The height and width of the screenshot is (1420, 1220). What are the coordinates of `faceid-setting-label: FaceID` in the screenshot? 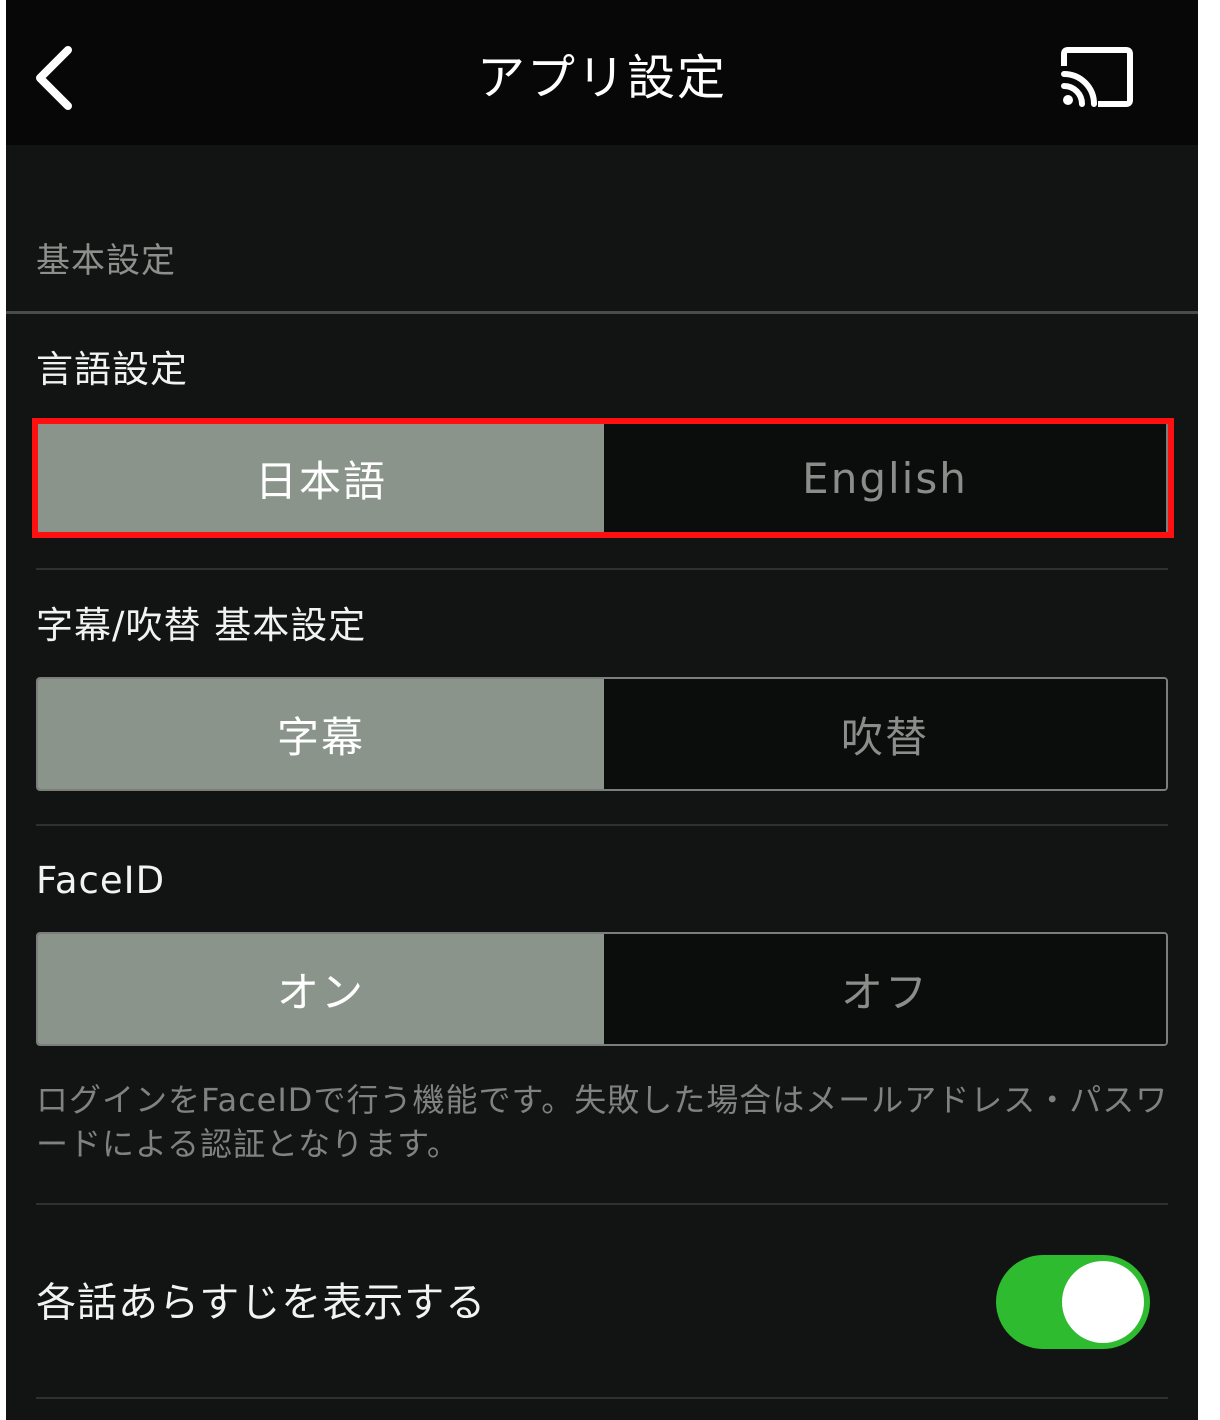 It's located at (101, 880).